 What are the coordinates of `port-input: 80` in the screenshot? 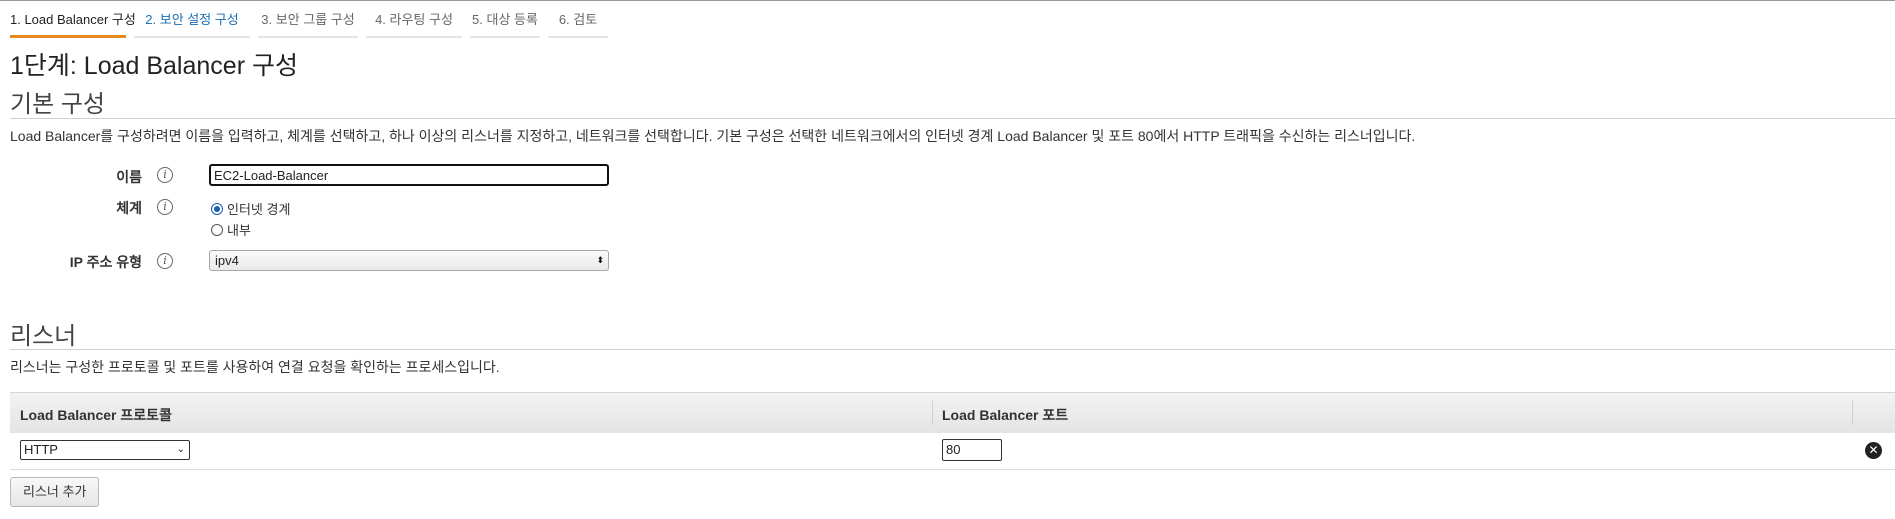 It's located at (972, 450).